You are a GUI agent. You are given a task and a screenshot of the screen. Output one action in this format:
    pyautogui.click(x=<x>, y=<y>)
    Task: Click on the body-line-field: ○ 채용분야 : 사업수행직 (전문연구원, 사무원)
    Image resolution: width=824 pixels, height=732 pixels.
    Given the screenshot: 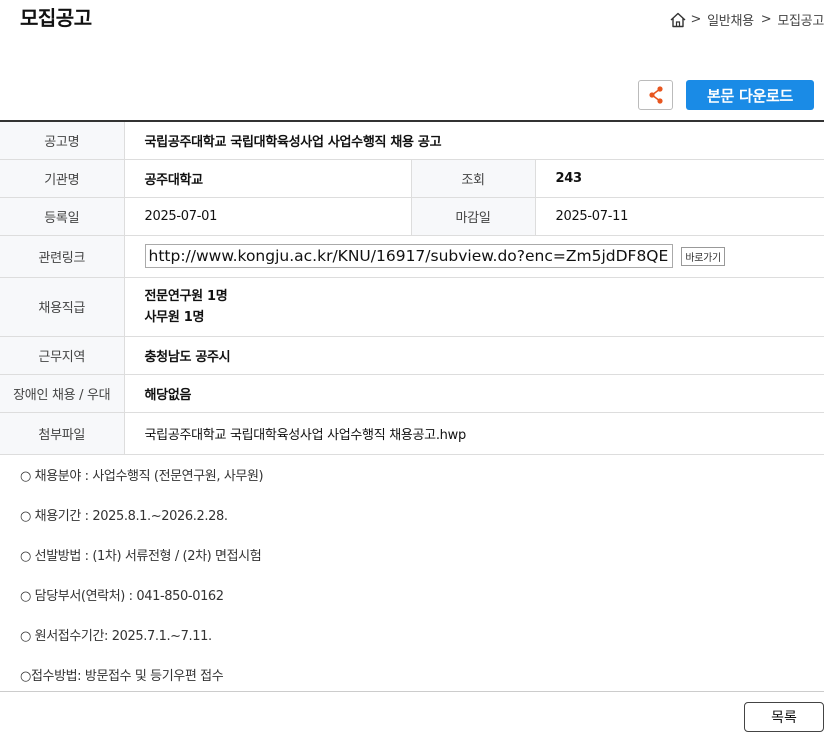 What is the action you would take?
    pyautogui.click(x=142, y=476)
    